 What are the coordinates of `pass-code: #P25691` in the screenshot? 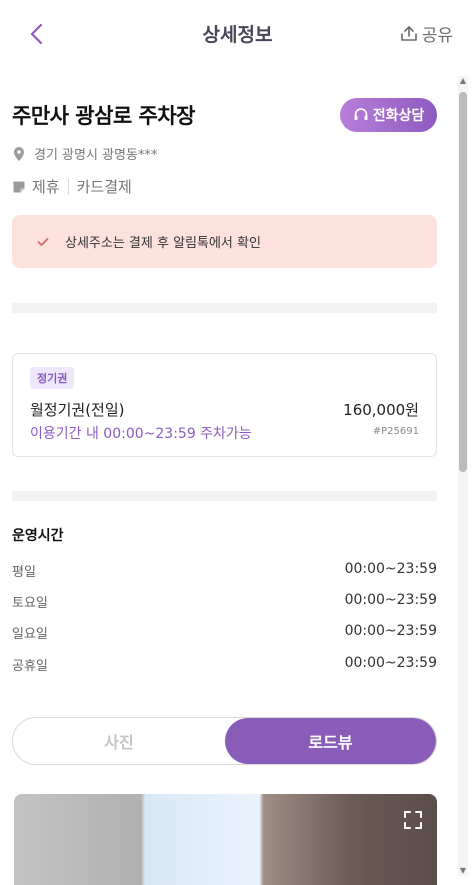 It's located at (395, 431).